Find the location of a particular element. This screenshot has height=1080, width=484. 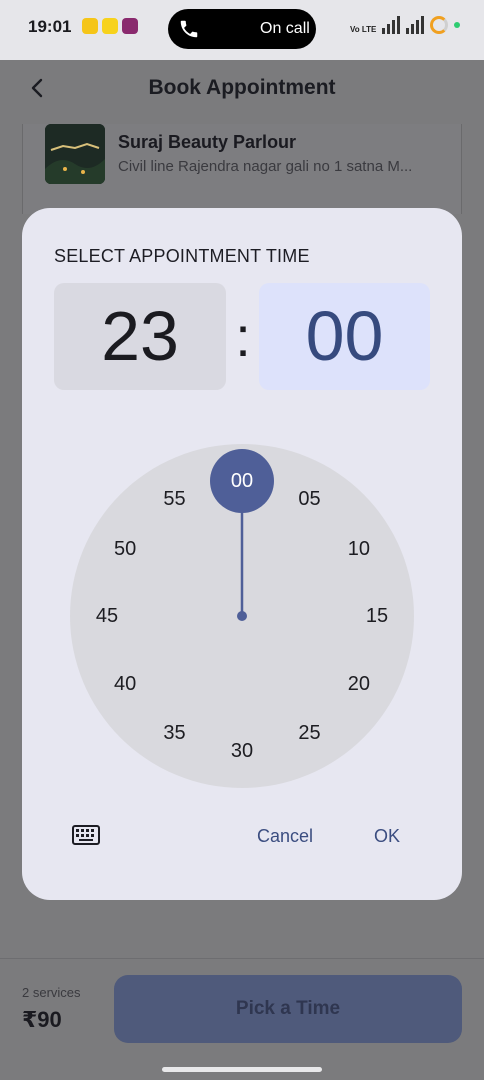

notification-icons is located at coordinates (110, 26).